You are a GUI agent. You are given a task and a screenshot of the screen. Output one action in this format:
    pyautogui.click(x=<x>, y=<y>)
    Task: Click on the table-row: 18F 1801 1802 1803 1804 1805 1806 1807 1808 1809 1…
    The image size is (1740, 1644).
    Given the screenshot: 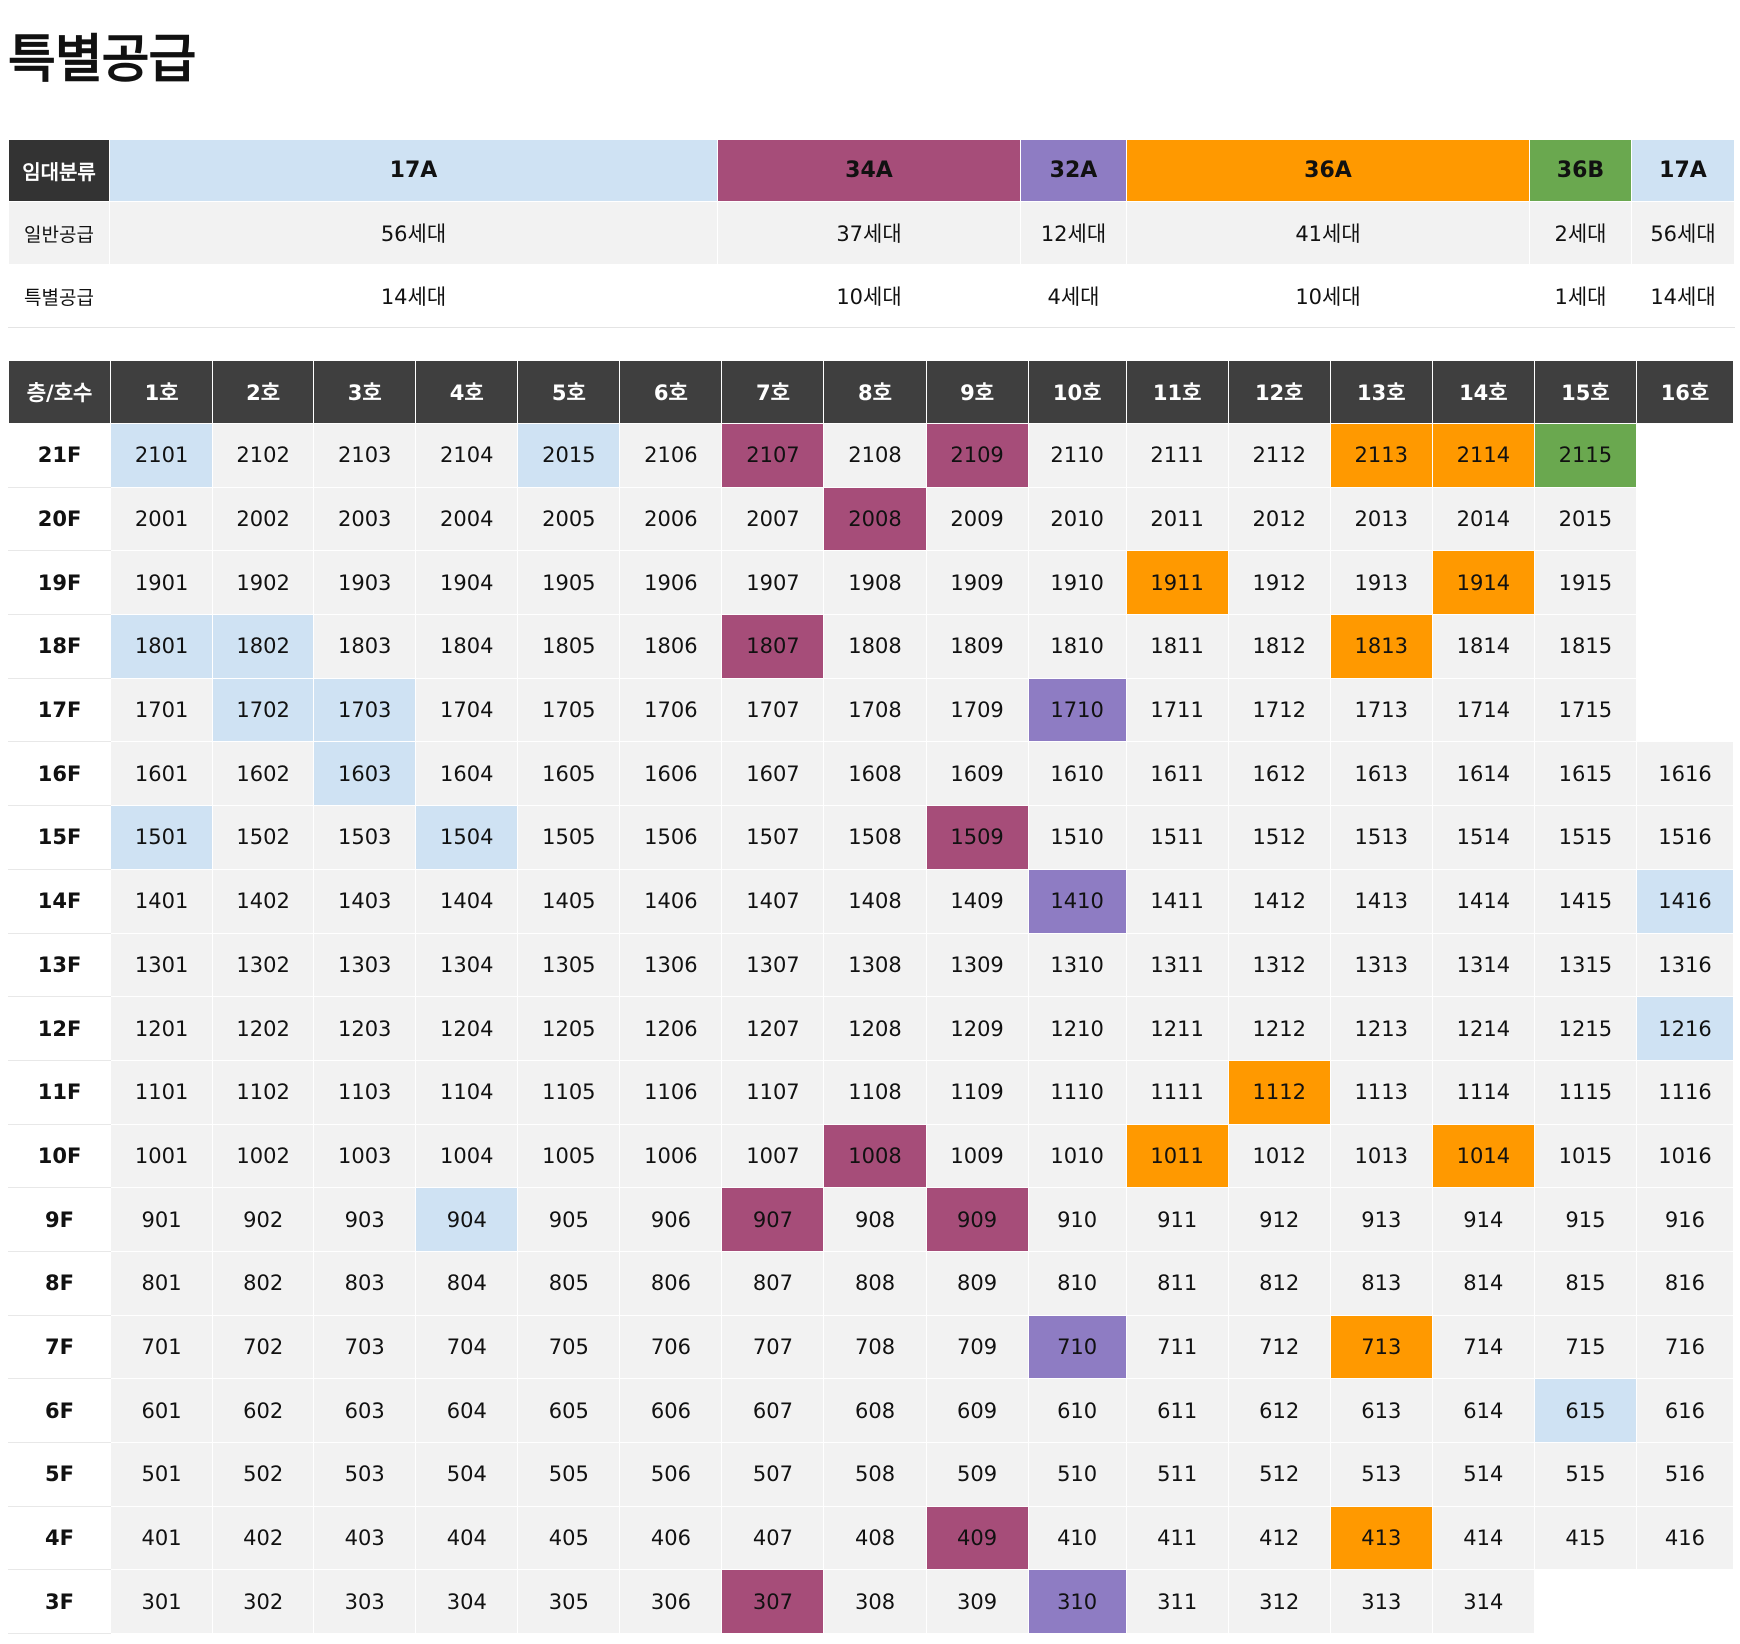 What is the action you would take?
    pyautogui.click(x=871, y=646)
    